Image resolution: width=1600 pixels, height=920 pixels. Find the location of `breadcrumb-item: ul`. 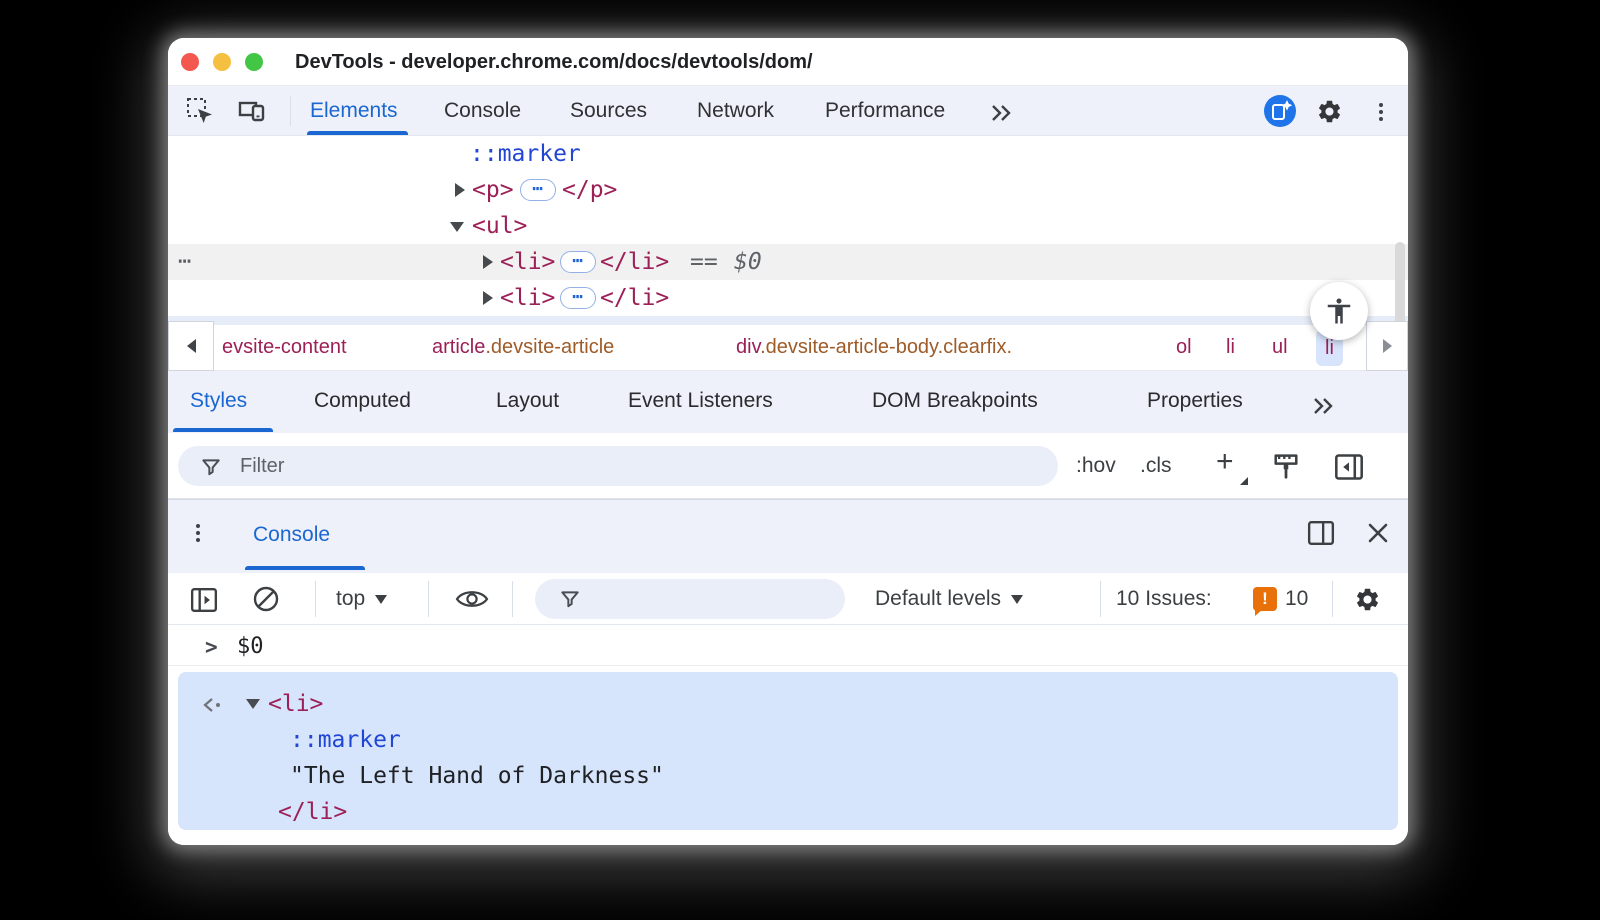

breadcrumb-item: ul is located at coordinates (1280, 347).